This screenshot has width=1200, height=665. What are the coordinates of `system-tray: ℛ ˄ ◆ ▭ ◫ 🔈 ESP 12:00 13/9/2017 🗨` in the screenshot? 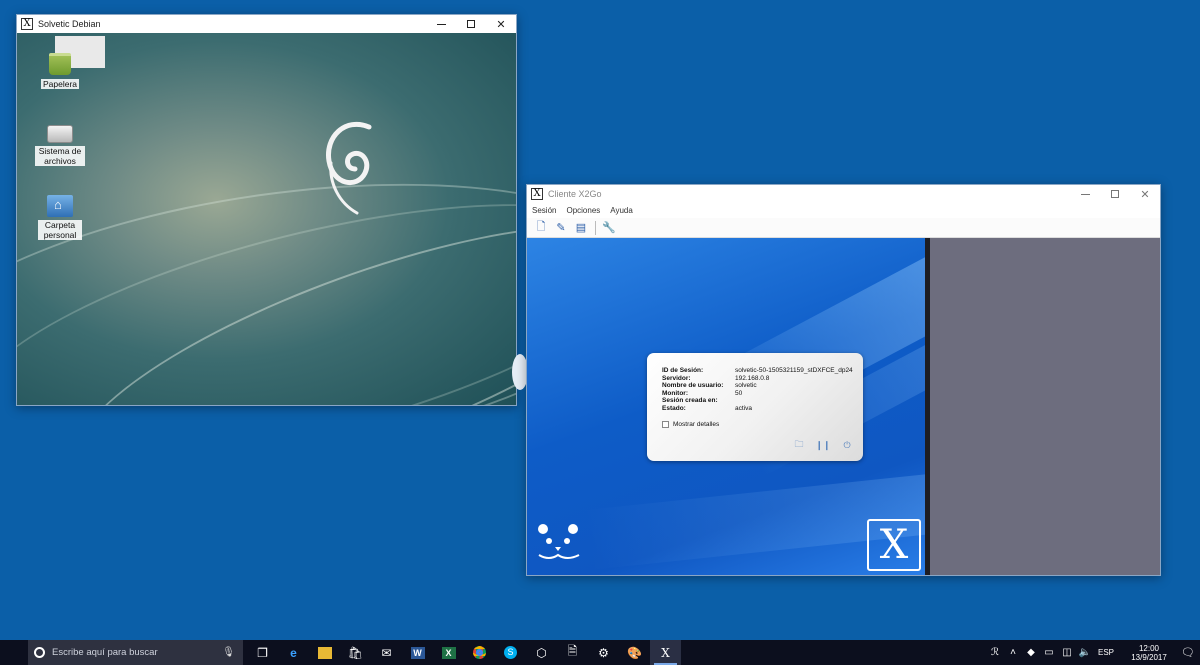 It's located at (1093, 652).